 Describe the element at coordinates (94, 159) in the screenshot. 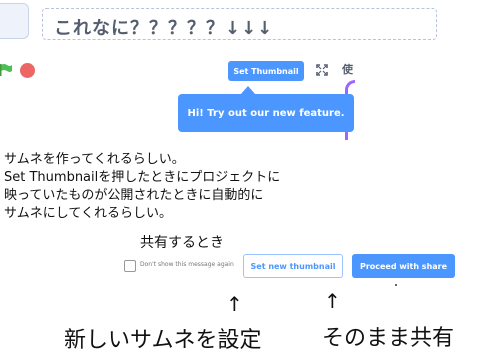

I see `note-line-1: サムネを作ってくれるらしい。` at that location.